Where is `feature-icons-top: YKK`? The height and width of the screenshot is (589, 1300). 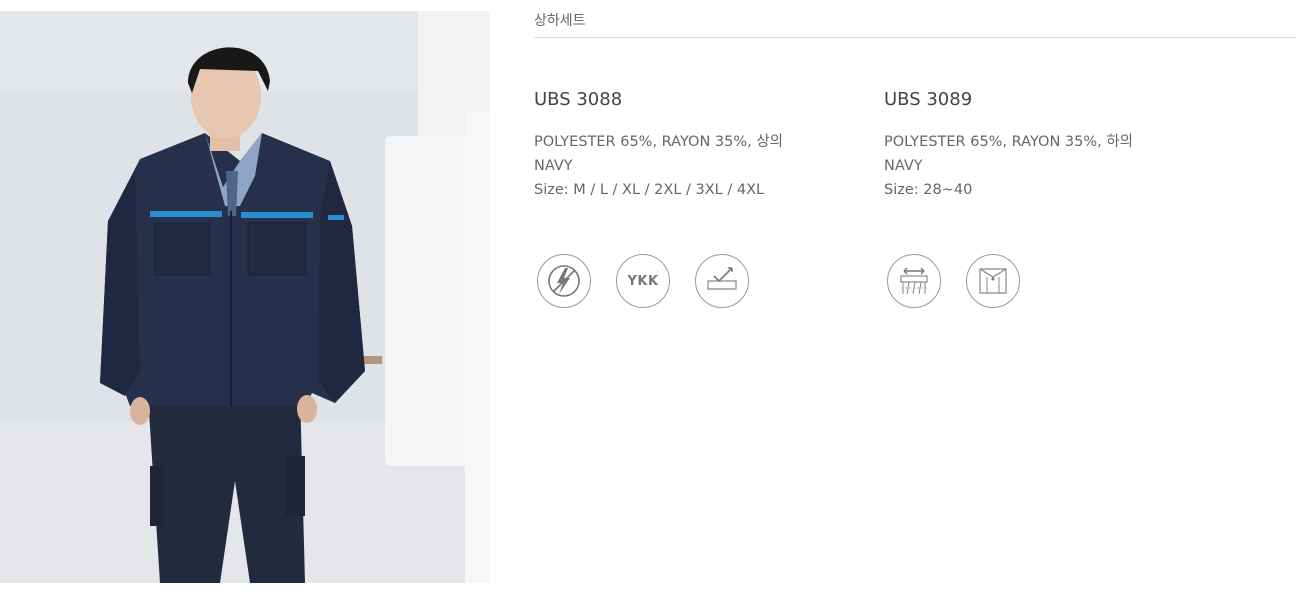
feature-icons-top: YKK is located at coordinates (643, 281).